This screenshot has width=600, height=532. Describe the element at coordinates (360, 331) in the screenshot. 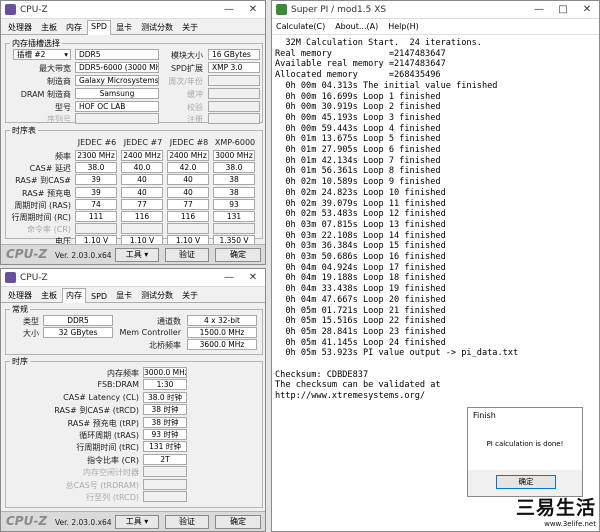

I see `console-line: 0h 05m 28.841s Loop 23 finished` at that location.